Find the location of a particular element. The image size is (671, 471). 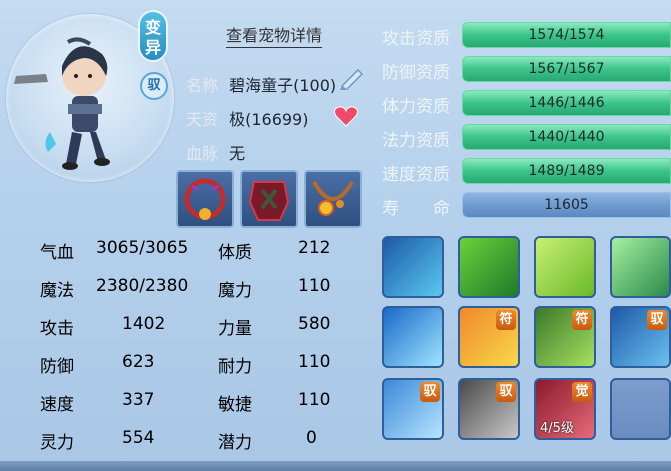

yu-label: 驭 is located at coordinates (154, 85).